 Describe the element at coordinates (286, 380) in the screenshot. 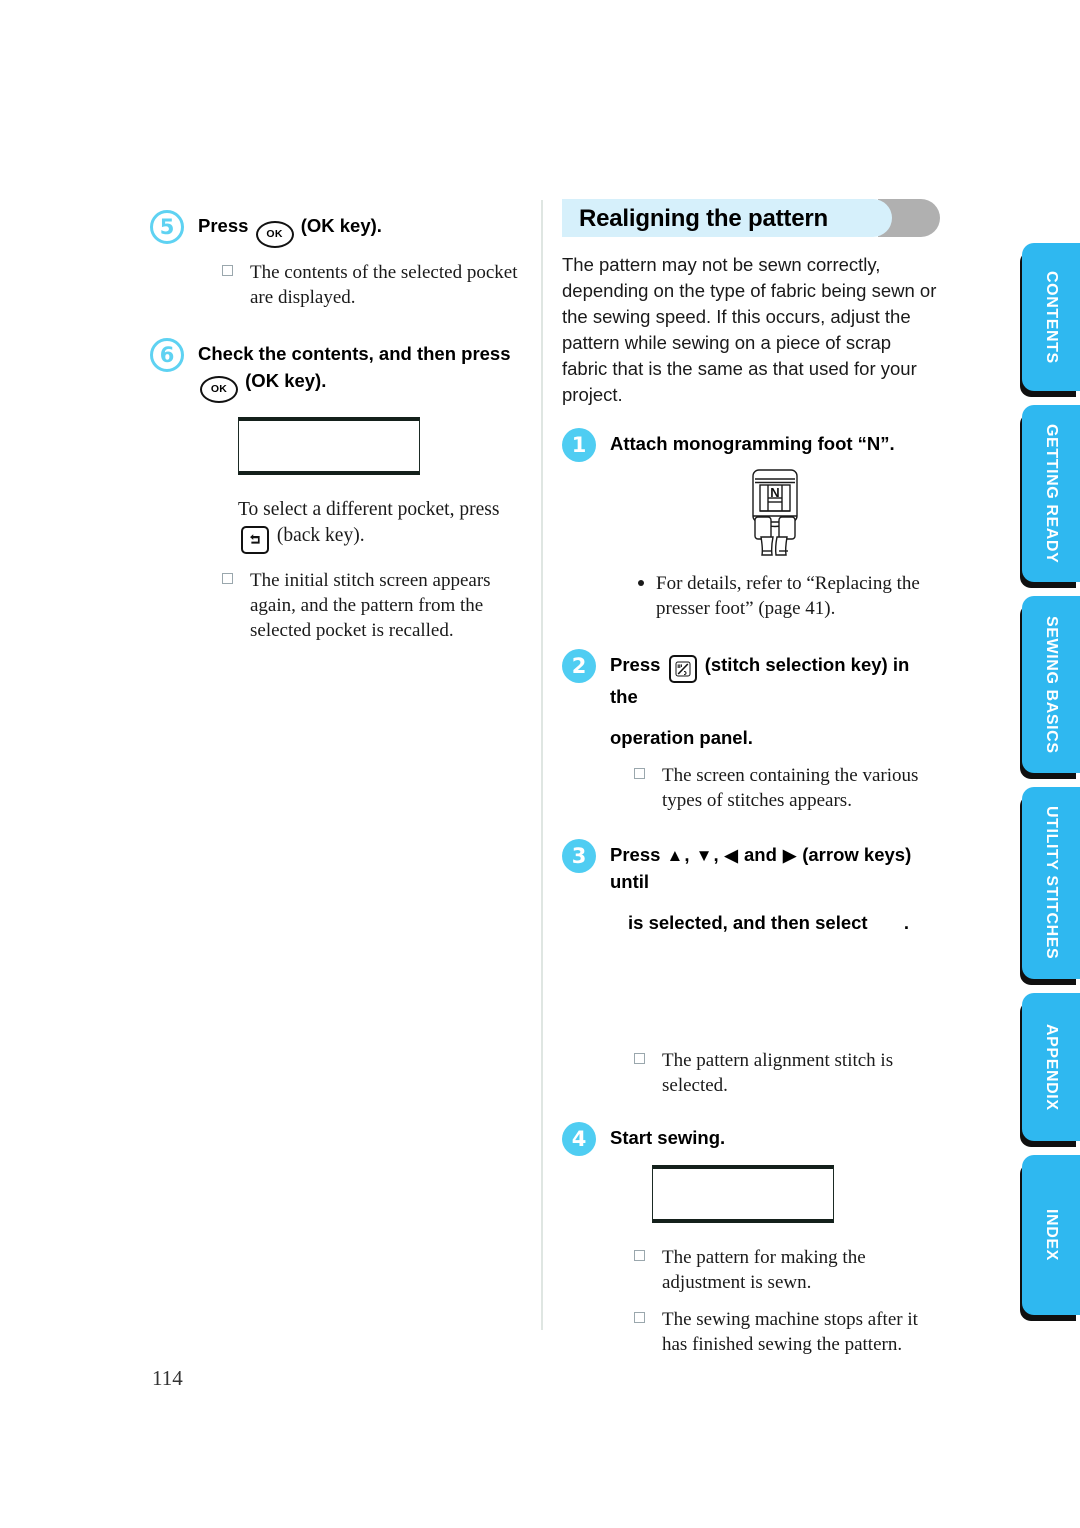

I see `step-6-text-after: (OK key).` at that location.